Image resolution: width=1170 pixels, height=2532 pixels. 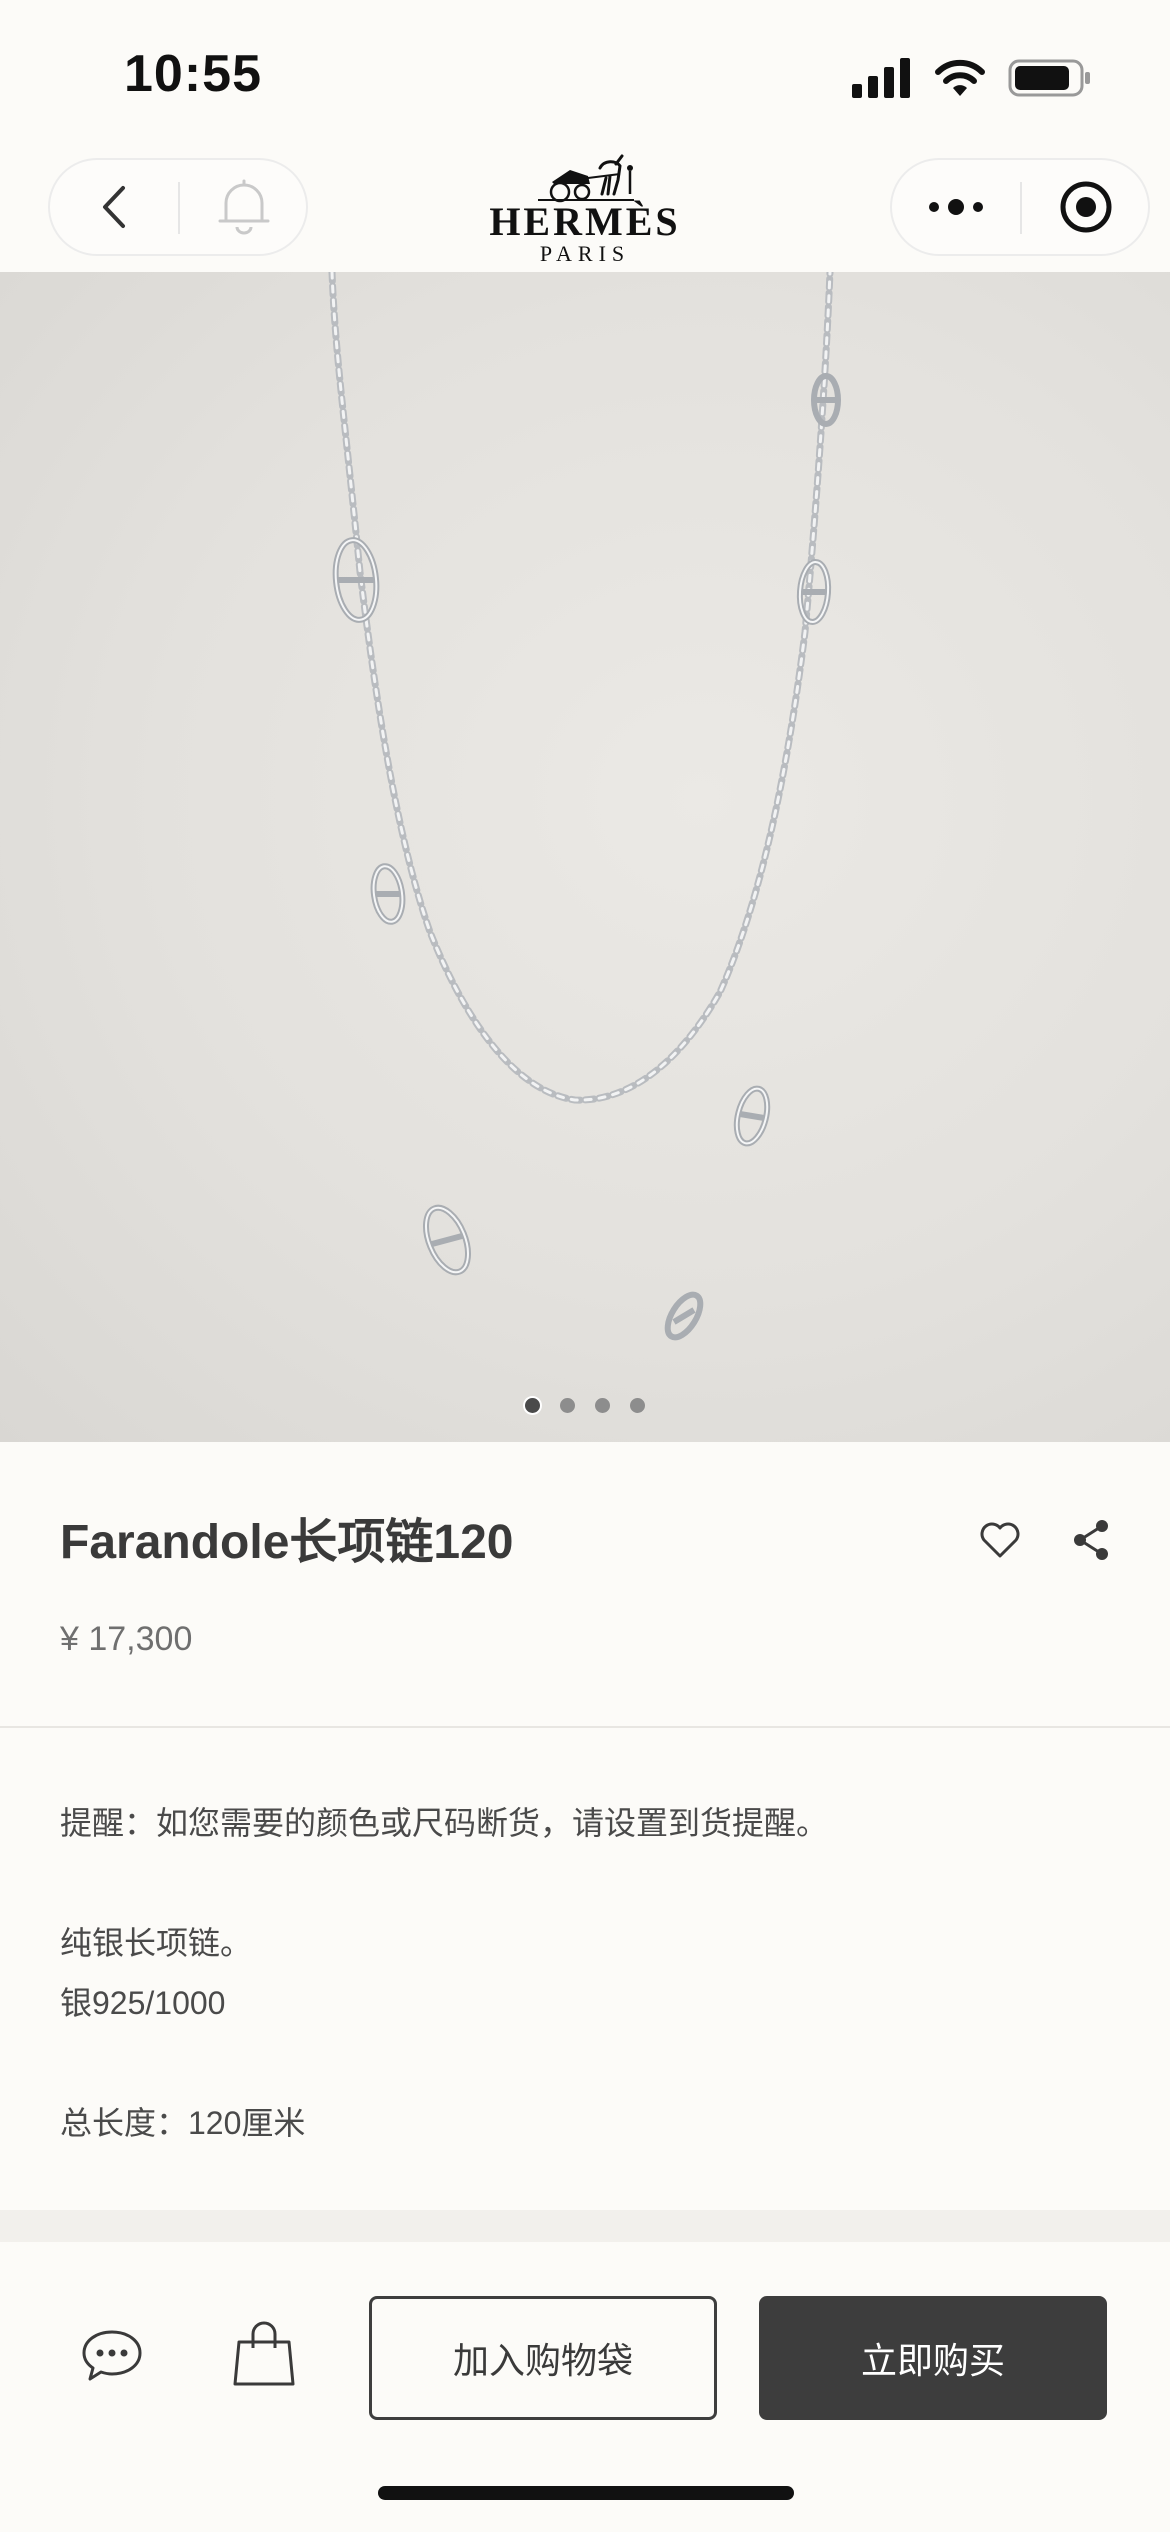 I want to click on carriage-logo-icon, so click(x=586, y=178).